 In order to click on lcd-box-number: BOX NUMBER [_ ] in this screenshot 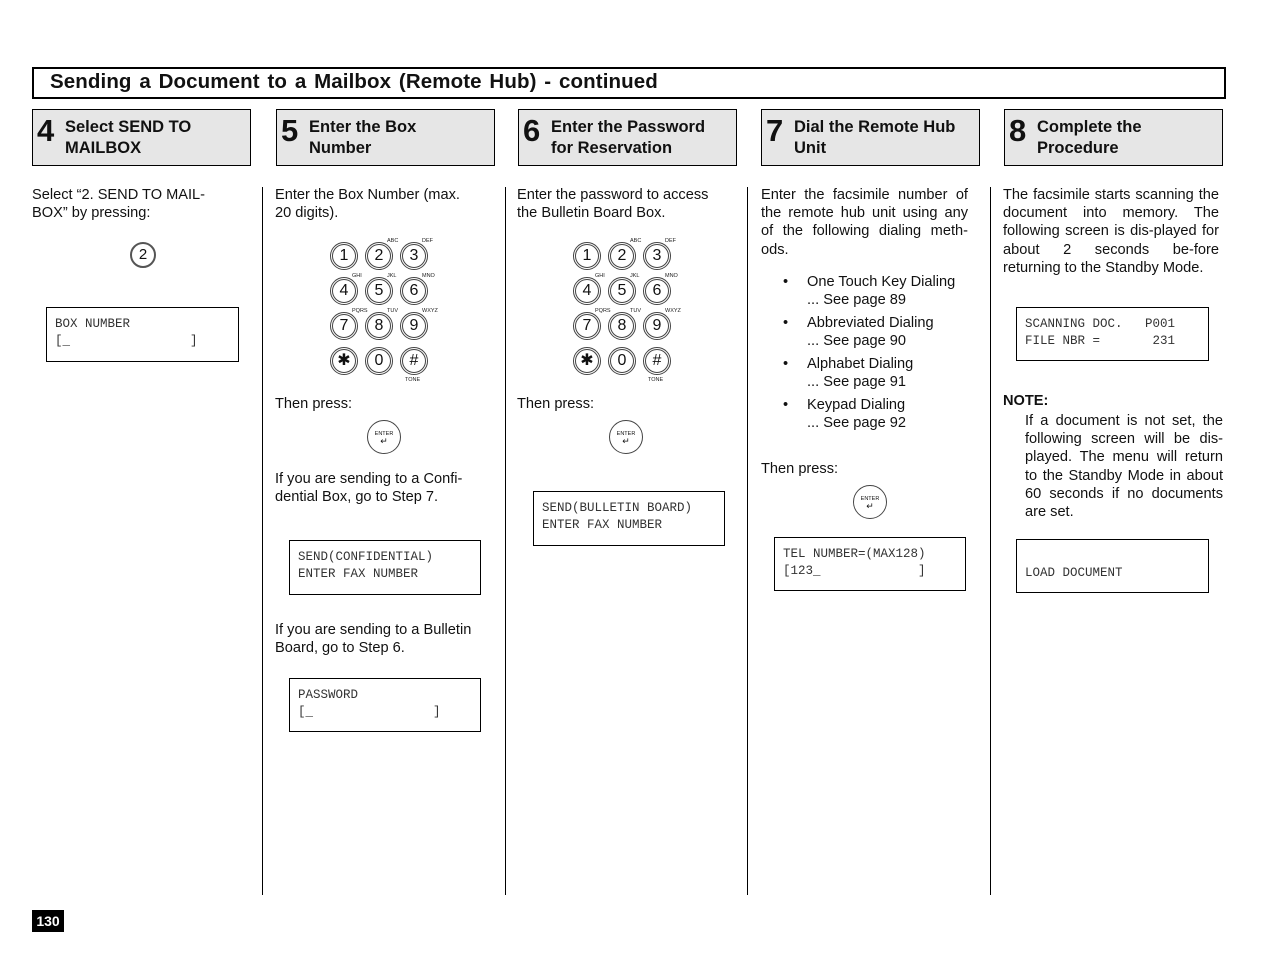, I will do `click(142, 334)`.